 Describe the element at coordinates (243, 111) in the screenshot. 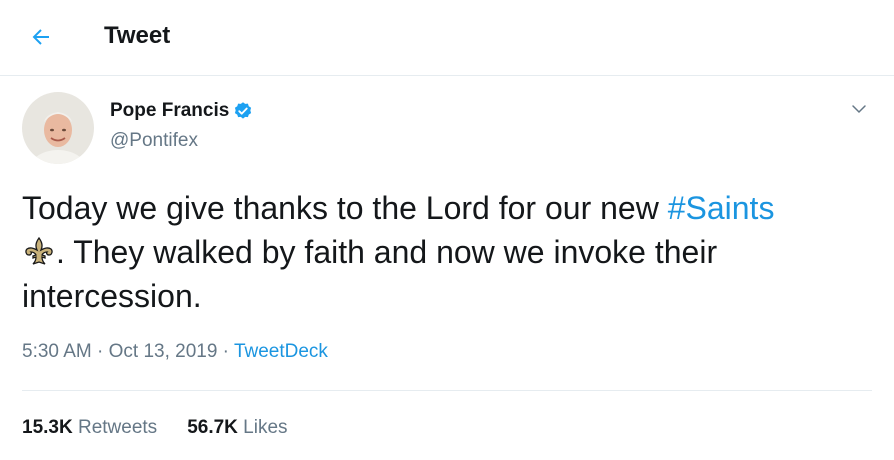

I see `verified-badge-icon` at that location.